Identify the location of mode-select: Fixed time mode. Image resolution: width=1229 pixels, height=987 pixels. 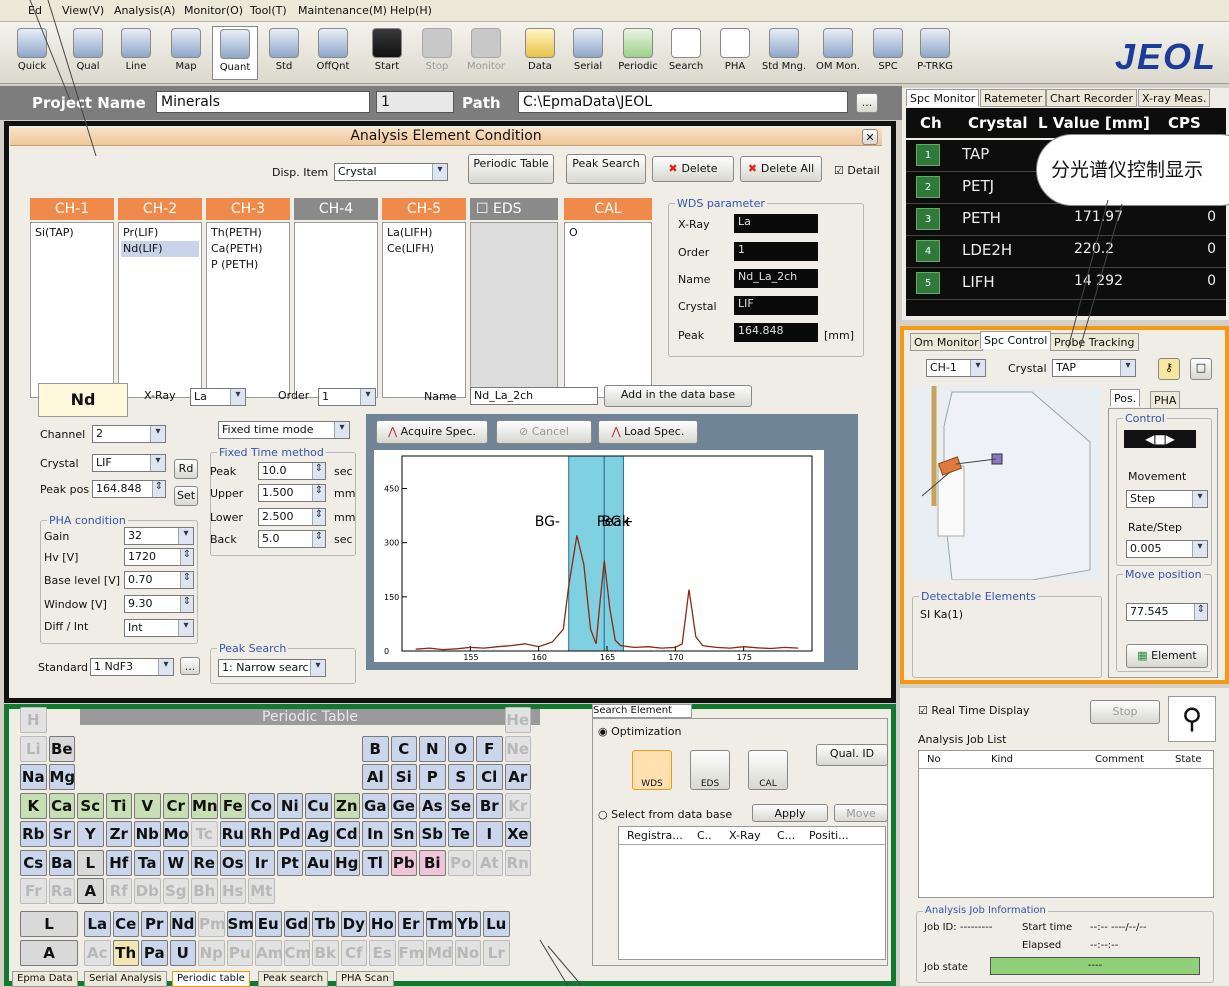
(284, 430).